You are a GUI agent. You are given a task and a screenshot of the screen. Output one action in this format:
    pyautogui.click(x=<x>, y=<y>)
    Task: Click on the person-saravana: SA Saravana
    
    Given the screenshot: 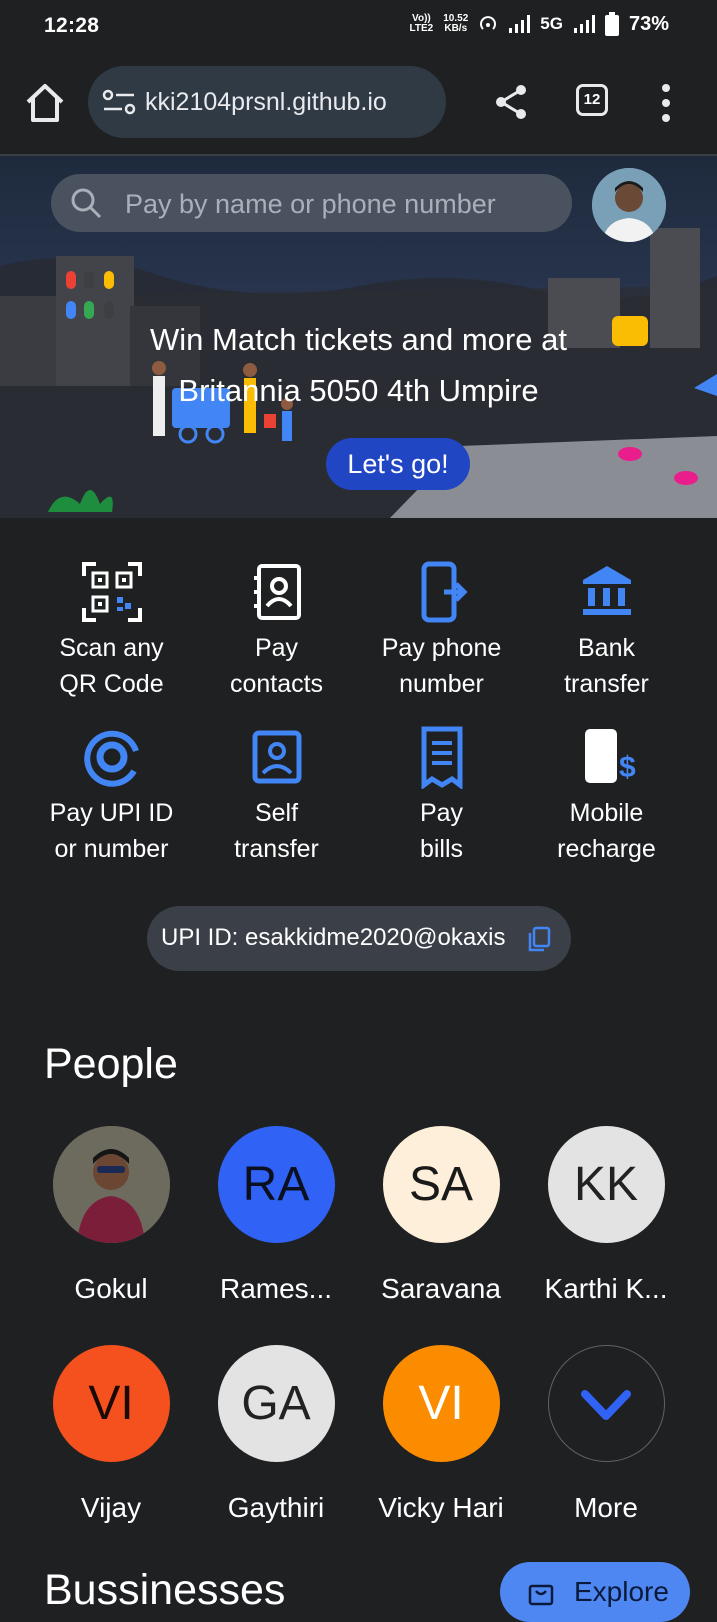 What is the action you would take?
    pyautogui.click(x=441, y=1215)
    